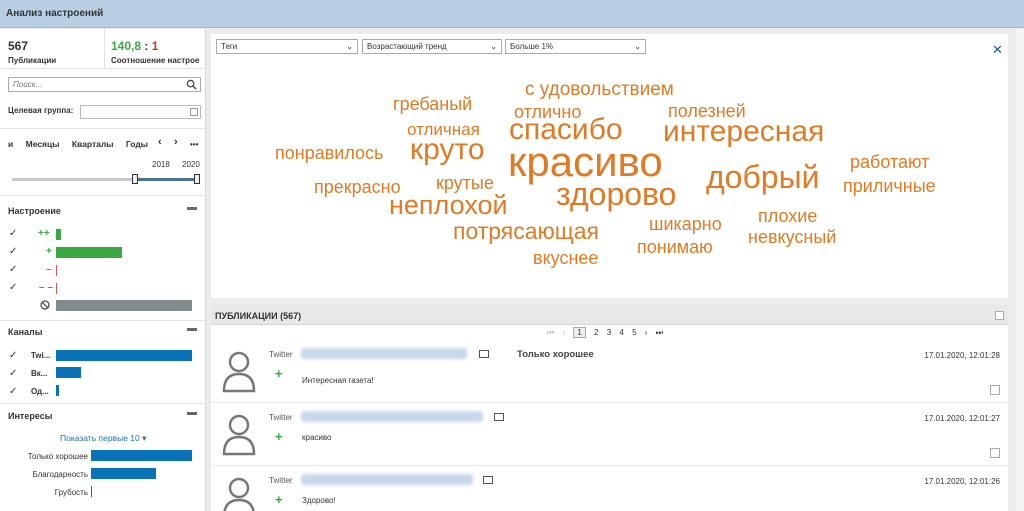  Describe the element at coordinates (675, 247) in the screenshot. I see `cloud-word: понимаю` at that location.